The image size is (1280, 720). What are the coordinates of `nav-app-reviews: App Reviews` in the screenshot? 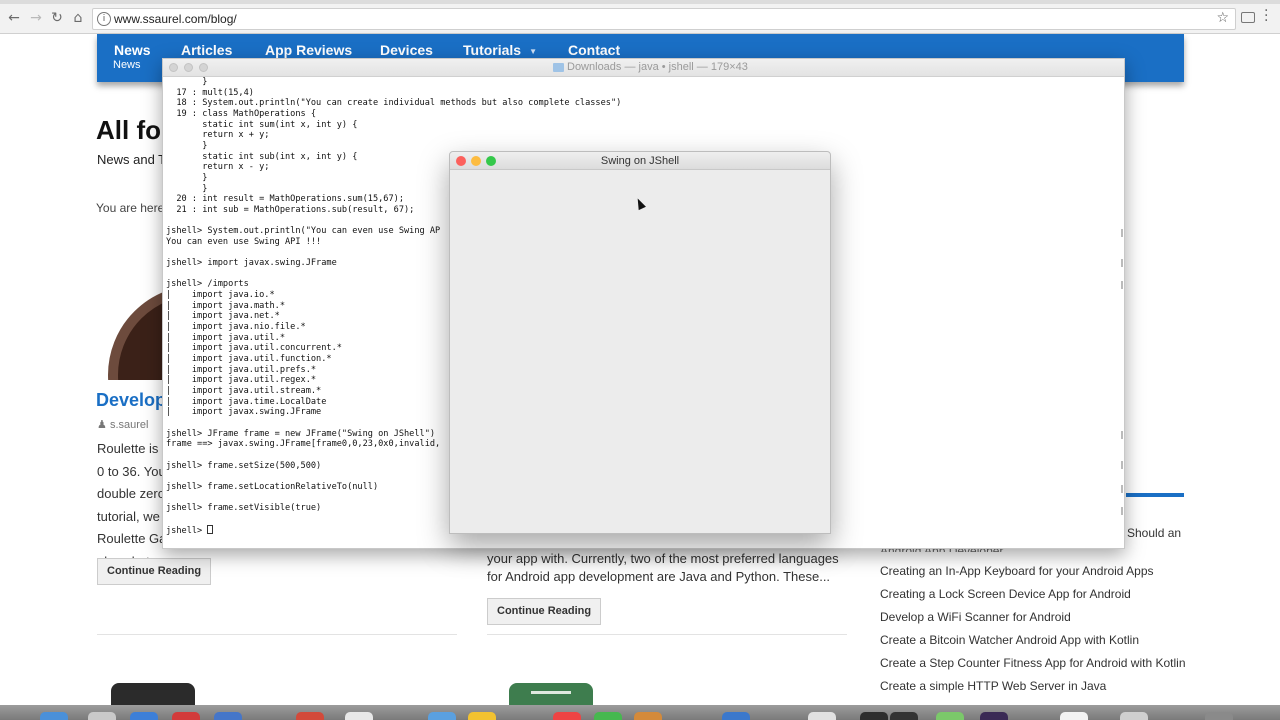 It's located at (308, 50).